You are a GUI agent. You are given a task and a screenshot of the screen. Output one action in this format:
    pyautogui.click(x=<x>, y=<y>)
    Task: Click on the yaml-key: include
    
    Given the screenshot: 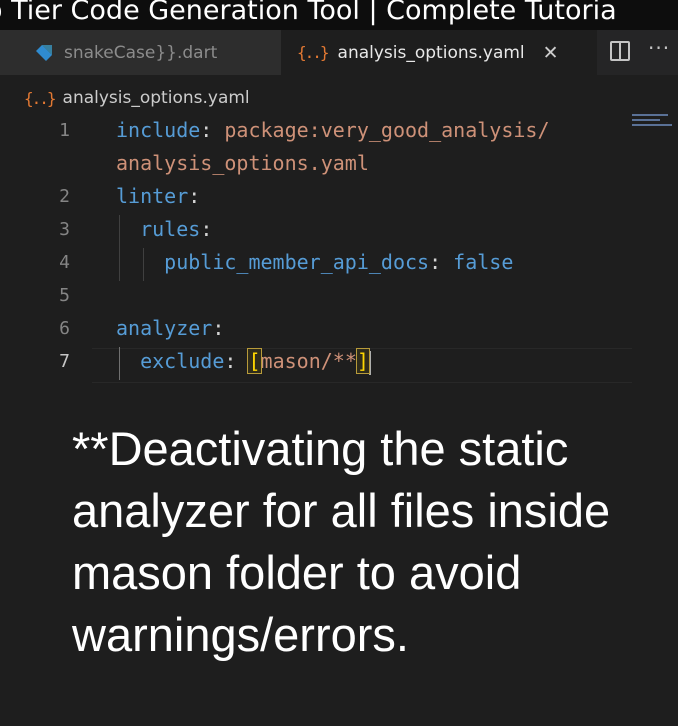 What is the action you would take?
    pyautogui.click(x=158, y=130)
    